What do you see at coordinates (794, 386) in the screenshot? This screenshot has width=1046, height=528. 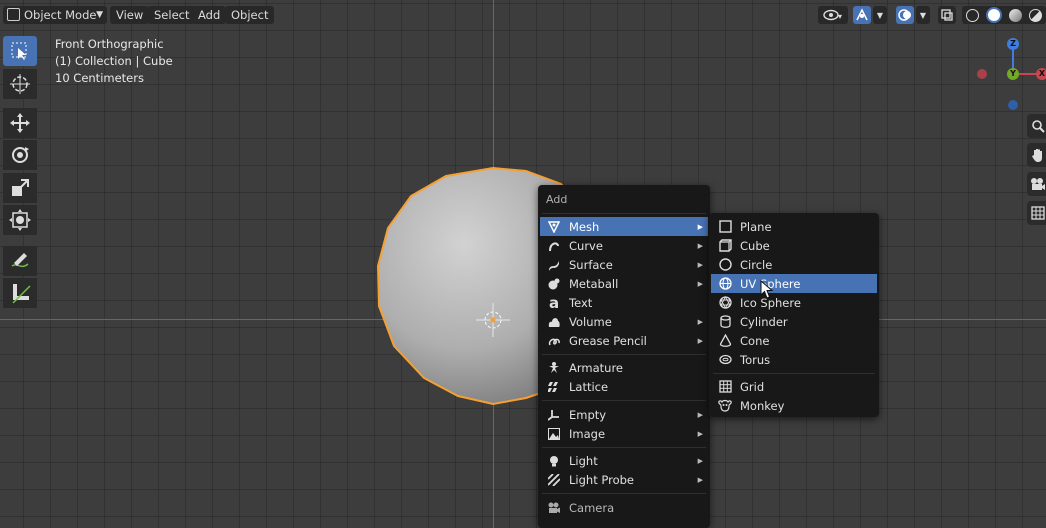 I see `mesh-item-grid: Grid` at bounding box center [794, 386].